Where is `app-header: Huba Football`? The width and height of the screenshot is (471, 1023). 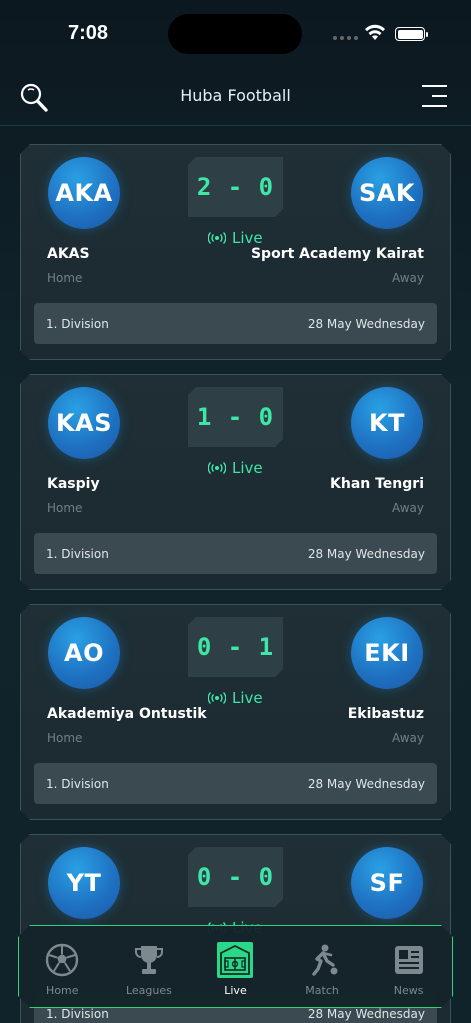 app-header: Huba Football is located at coordinates (235, 98).